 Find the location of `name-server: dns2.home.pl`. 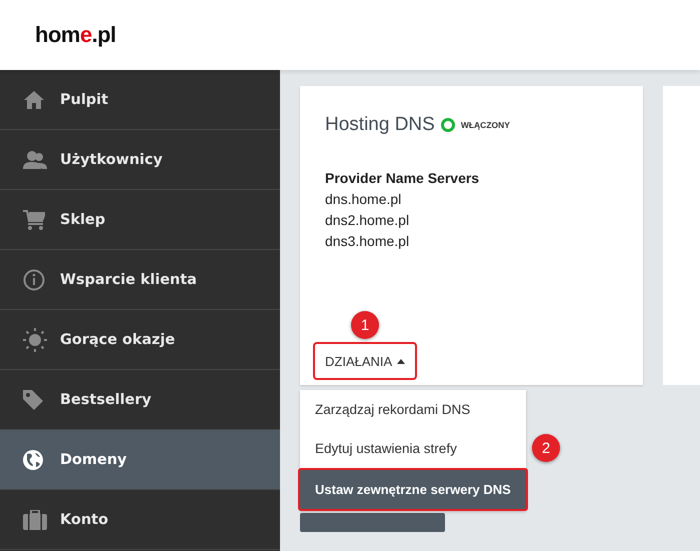

name-server: dns2.home.pl is located at coordinates (367, 220).